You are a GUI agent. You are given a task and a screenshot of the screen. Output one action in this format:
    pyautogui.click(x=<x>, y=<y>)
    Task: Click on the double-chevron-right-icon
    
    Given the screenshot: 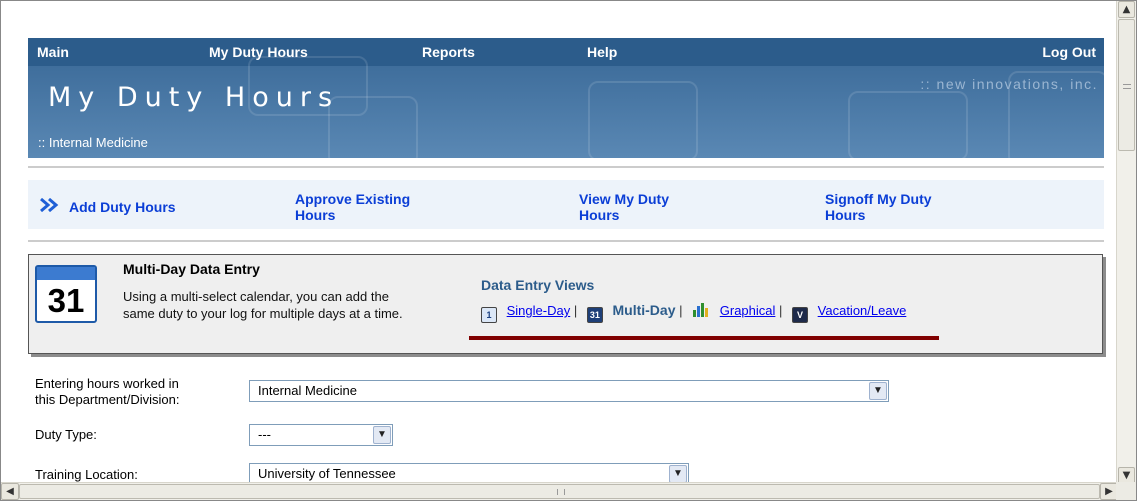 What is the action you would take?
    pyautogui.click(x=49, y=205)
    